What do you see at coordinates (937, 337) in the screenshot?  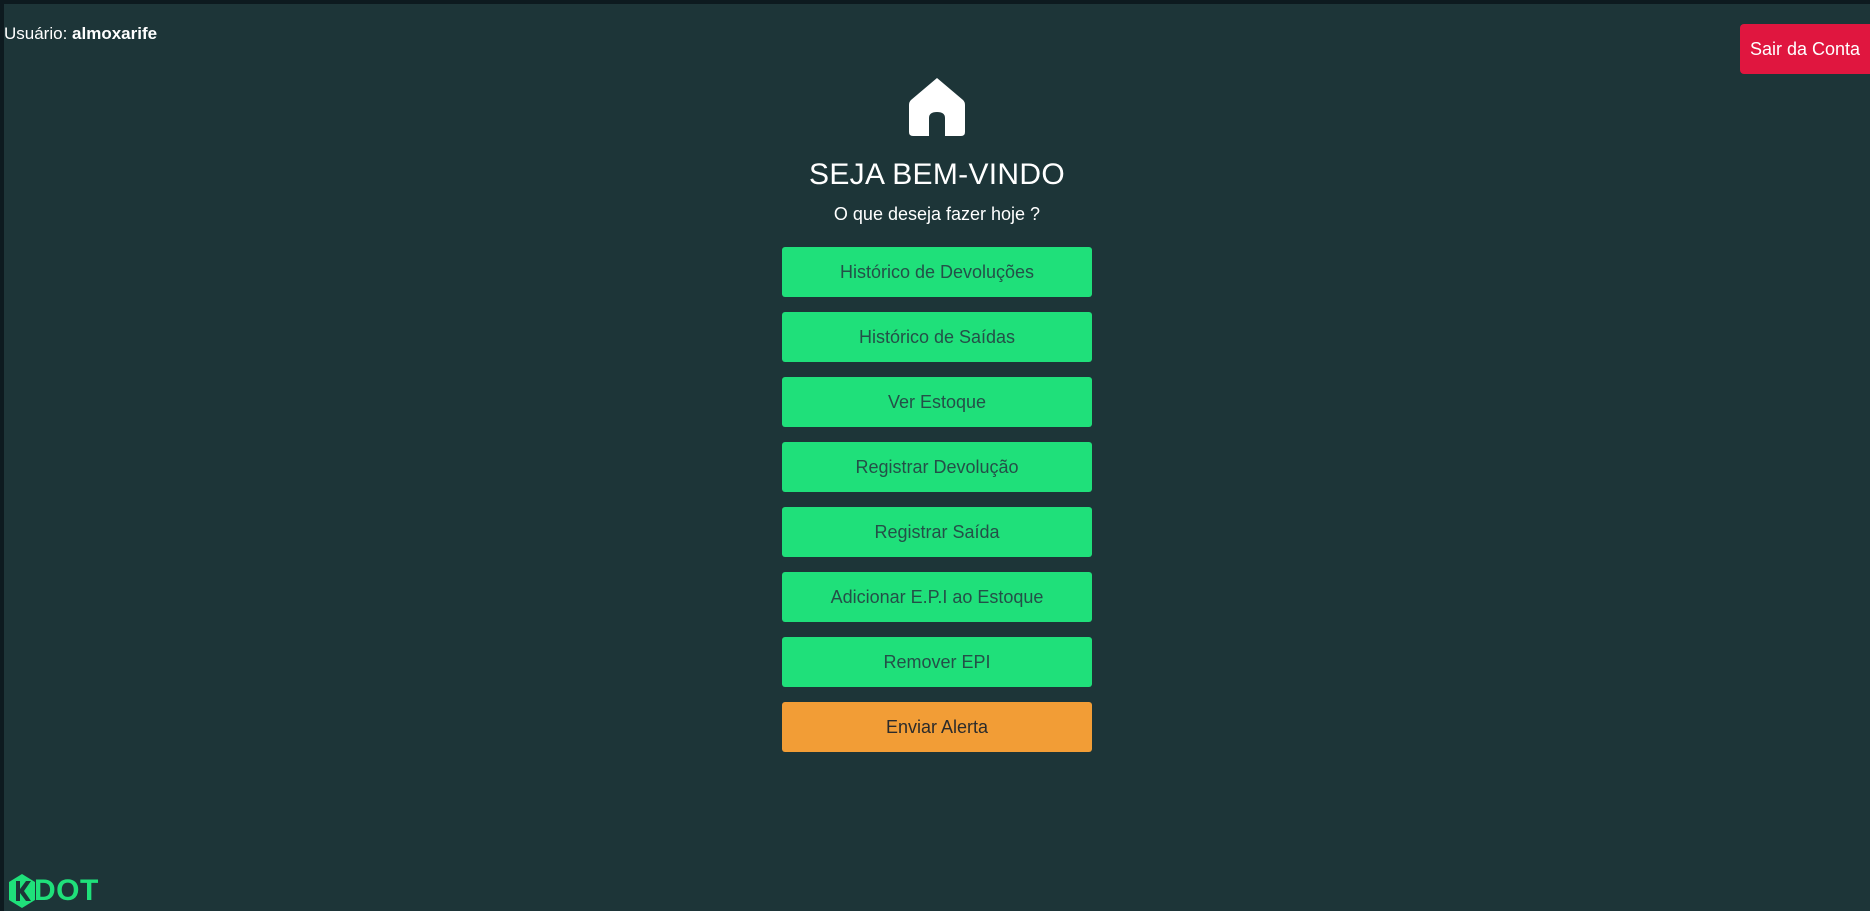 I see `outputs-history-button: Histórico de Saídas` at bounding box center [937, 337].